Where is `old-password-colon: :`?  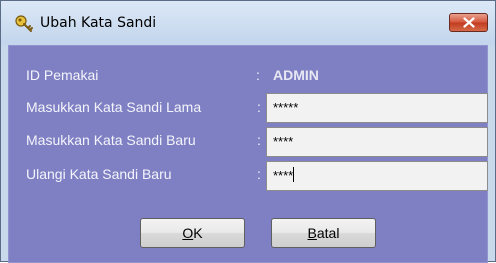 old-password-colon: : is located at coordinates (259, 107).